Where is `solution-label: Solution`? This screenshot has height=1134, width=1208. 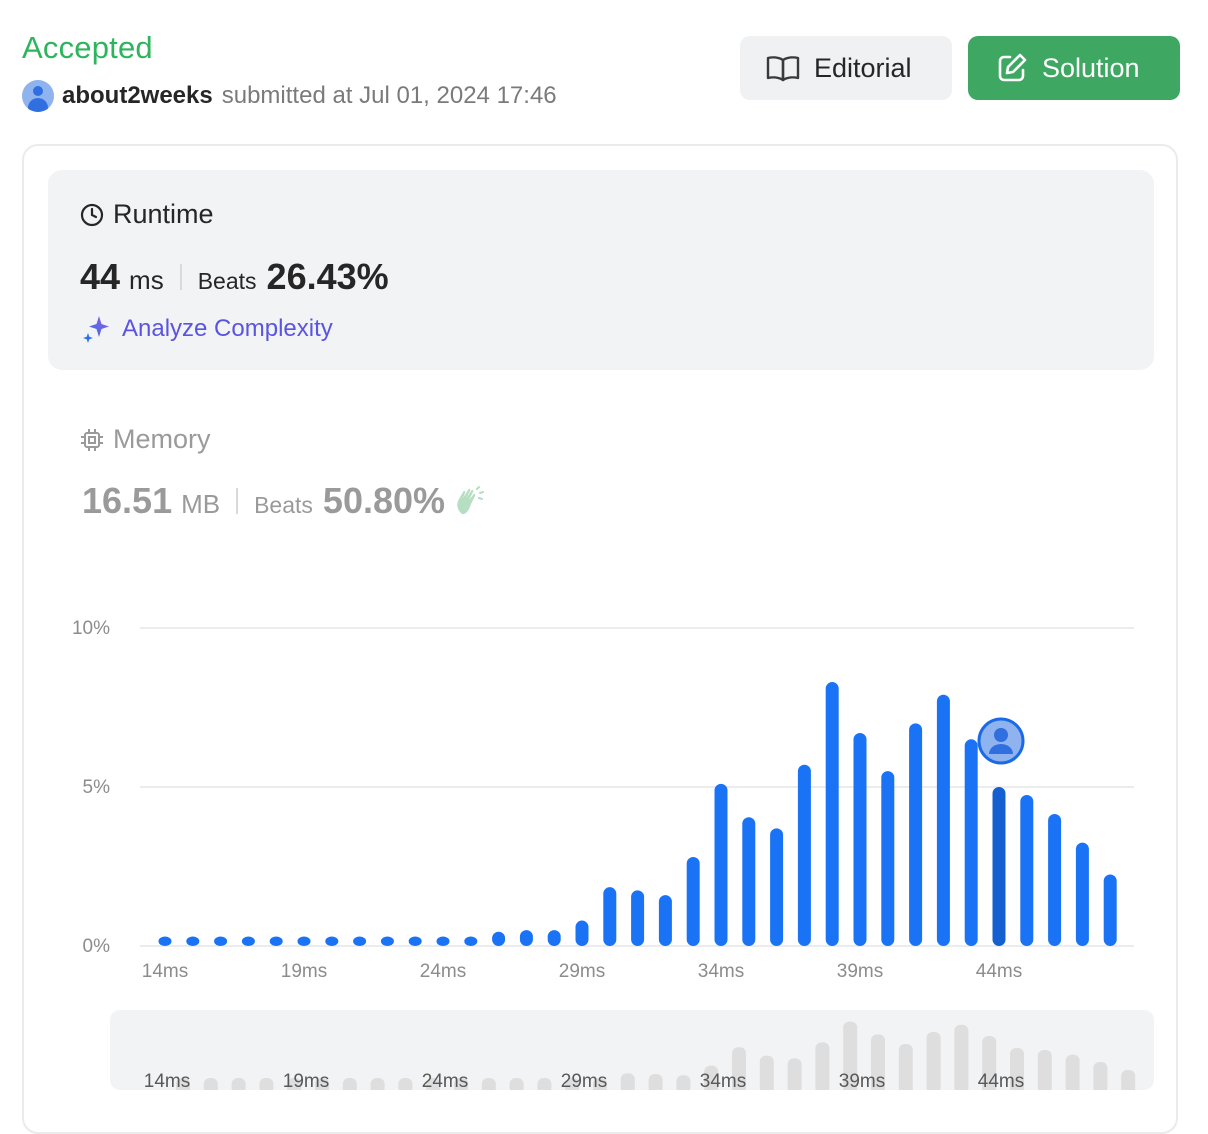 solution-label: Solution is located at coordinates (1091, 67).